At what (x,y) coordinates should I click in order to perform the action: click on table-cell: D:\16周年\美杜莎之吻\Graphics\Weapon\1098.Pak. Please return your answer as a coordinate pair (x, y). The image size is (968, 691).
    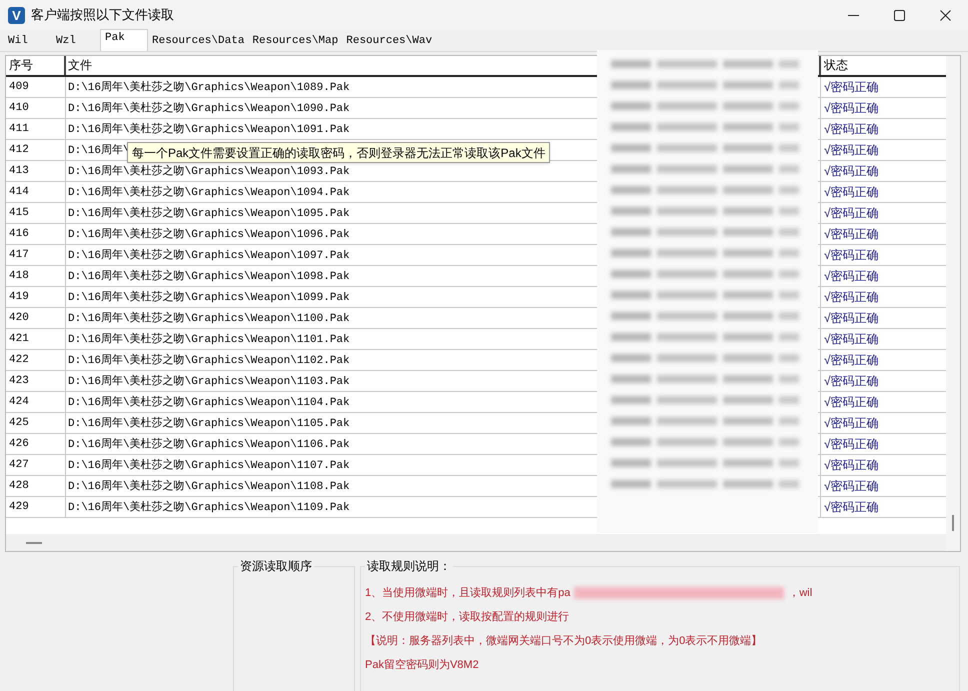
    Looking at the image, I should click on (209, 277).